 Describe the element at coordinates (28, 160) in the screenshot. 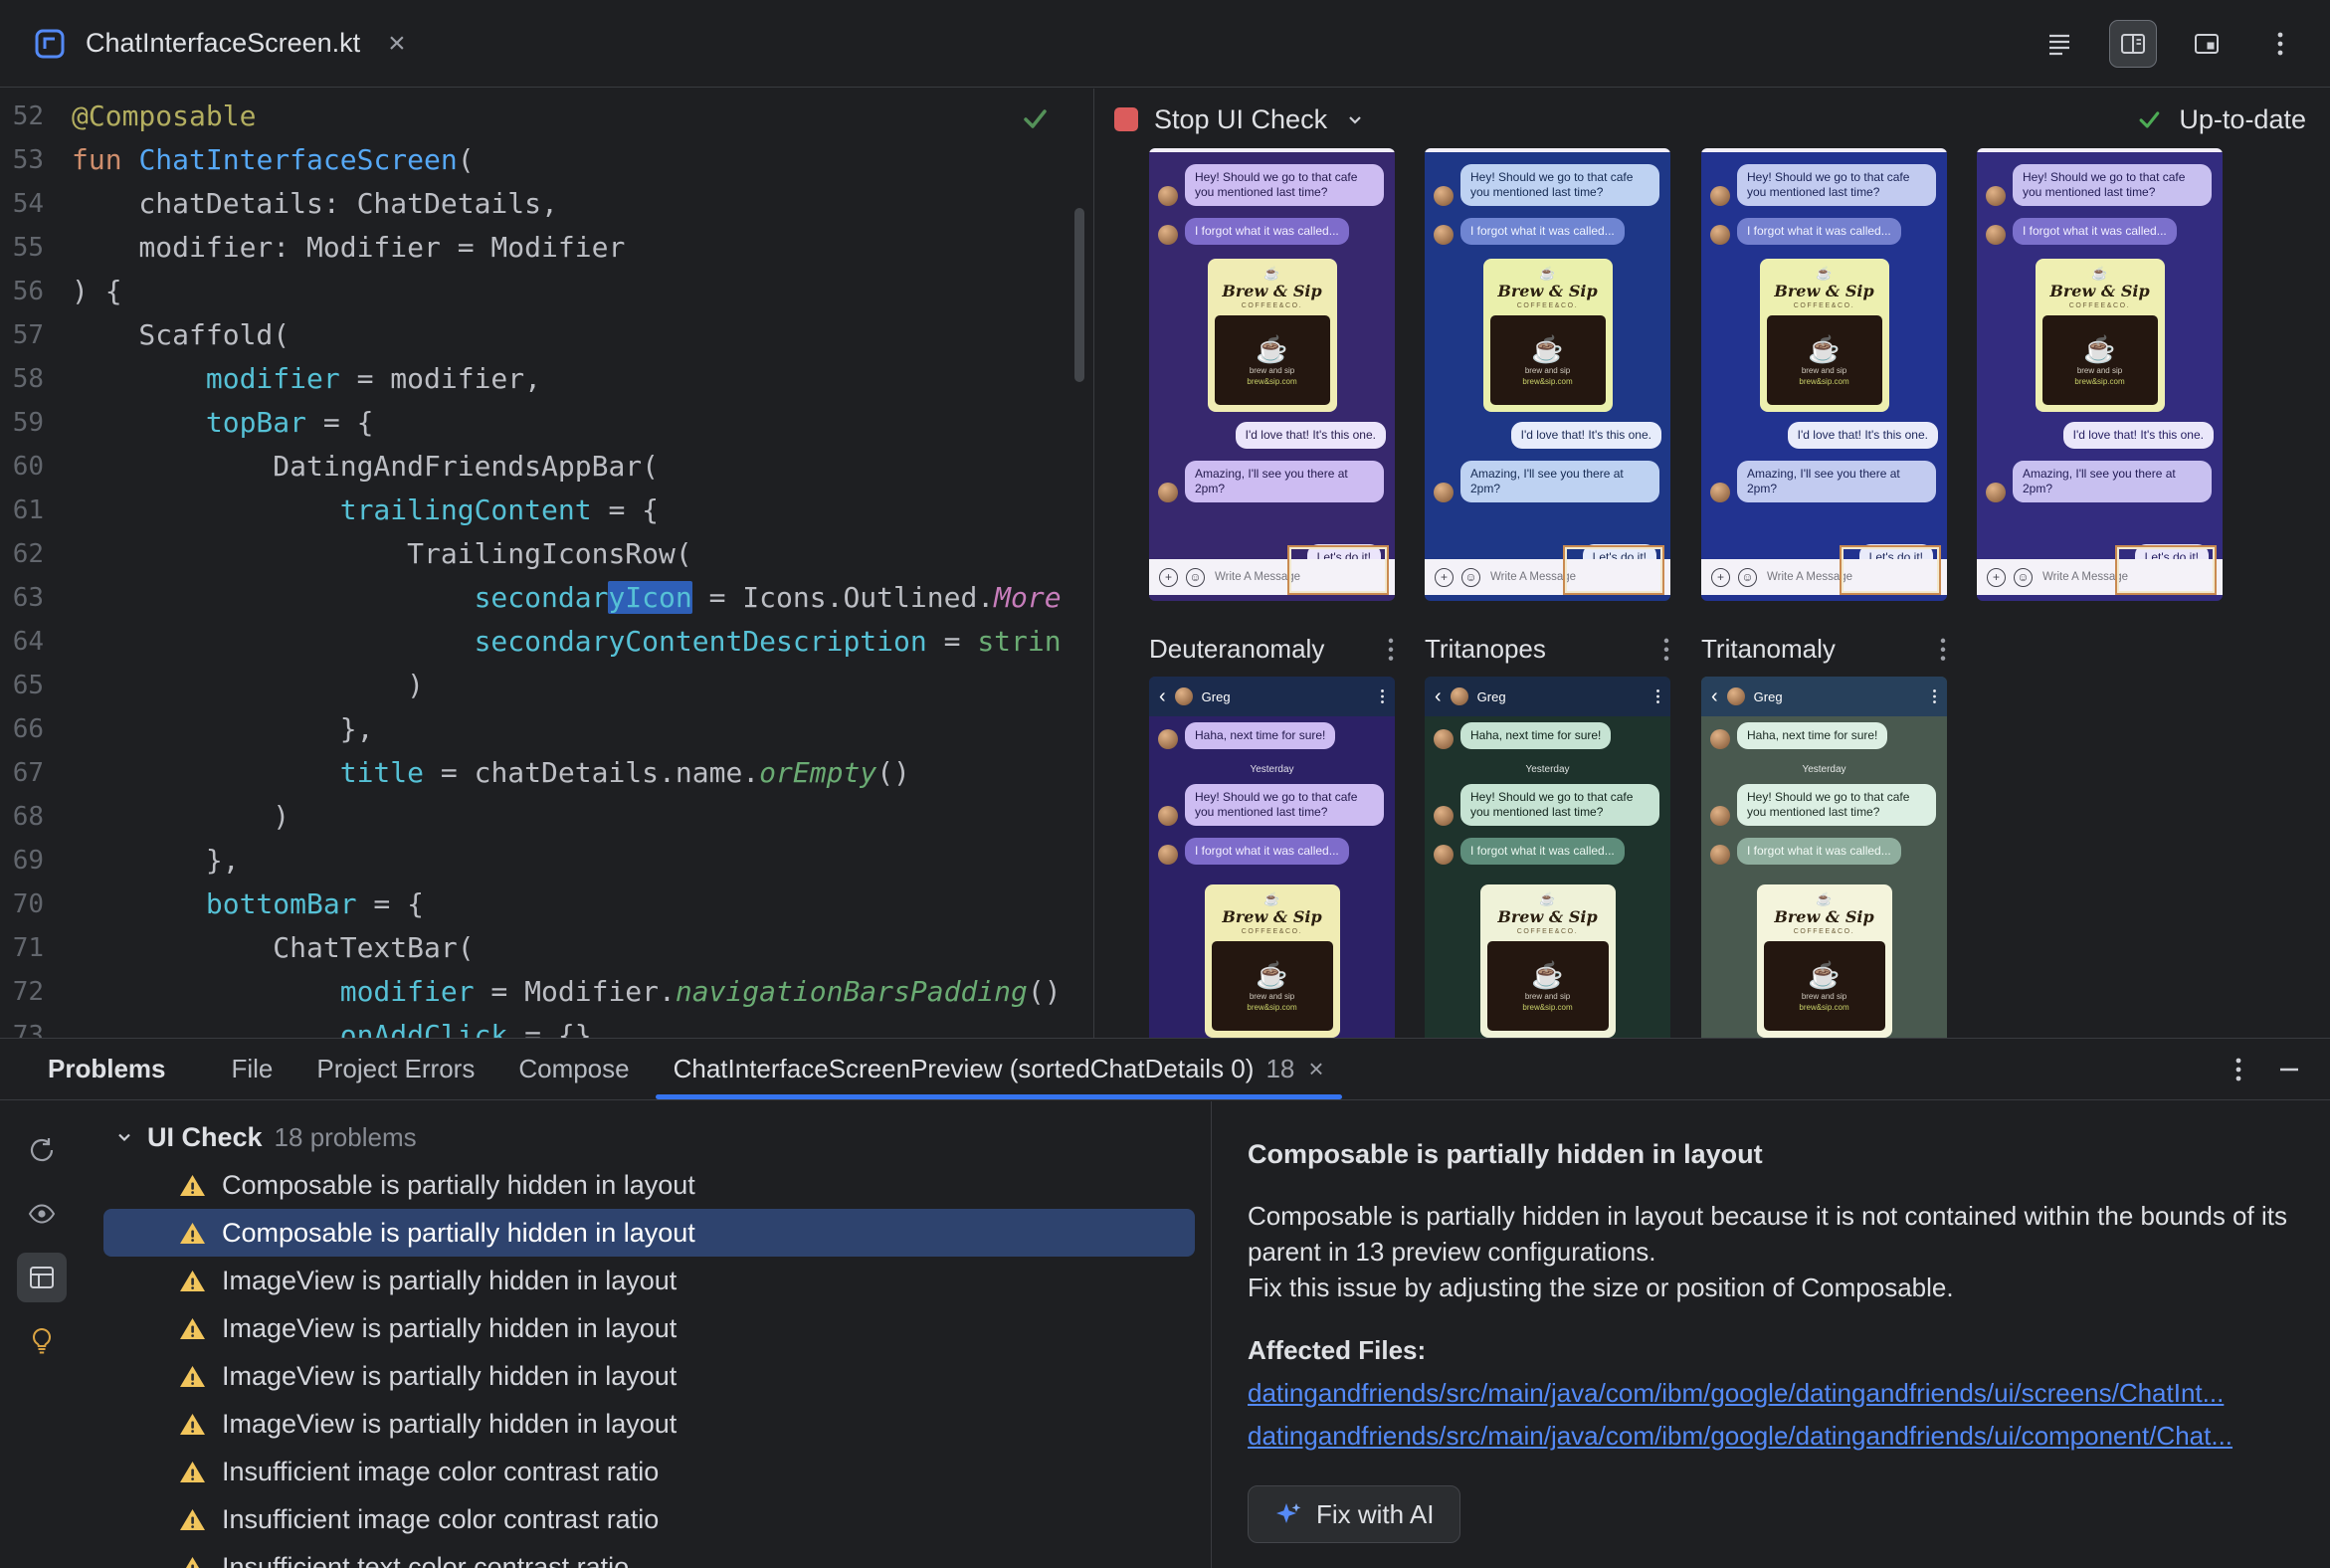

I see `line-number: 53` at that location.